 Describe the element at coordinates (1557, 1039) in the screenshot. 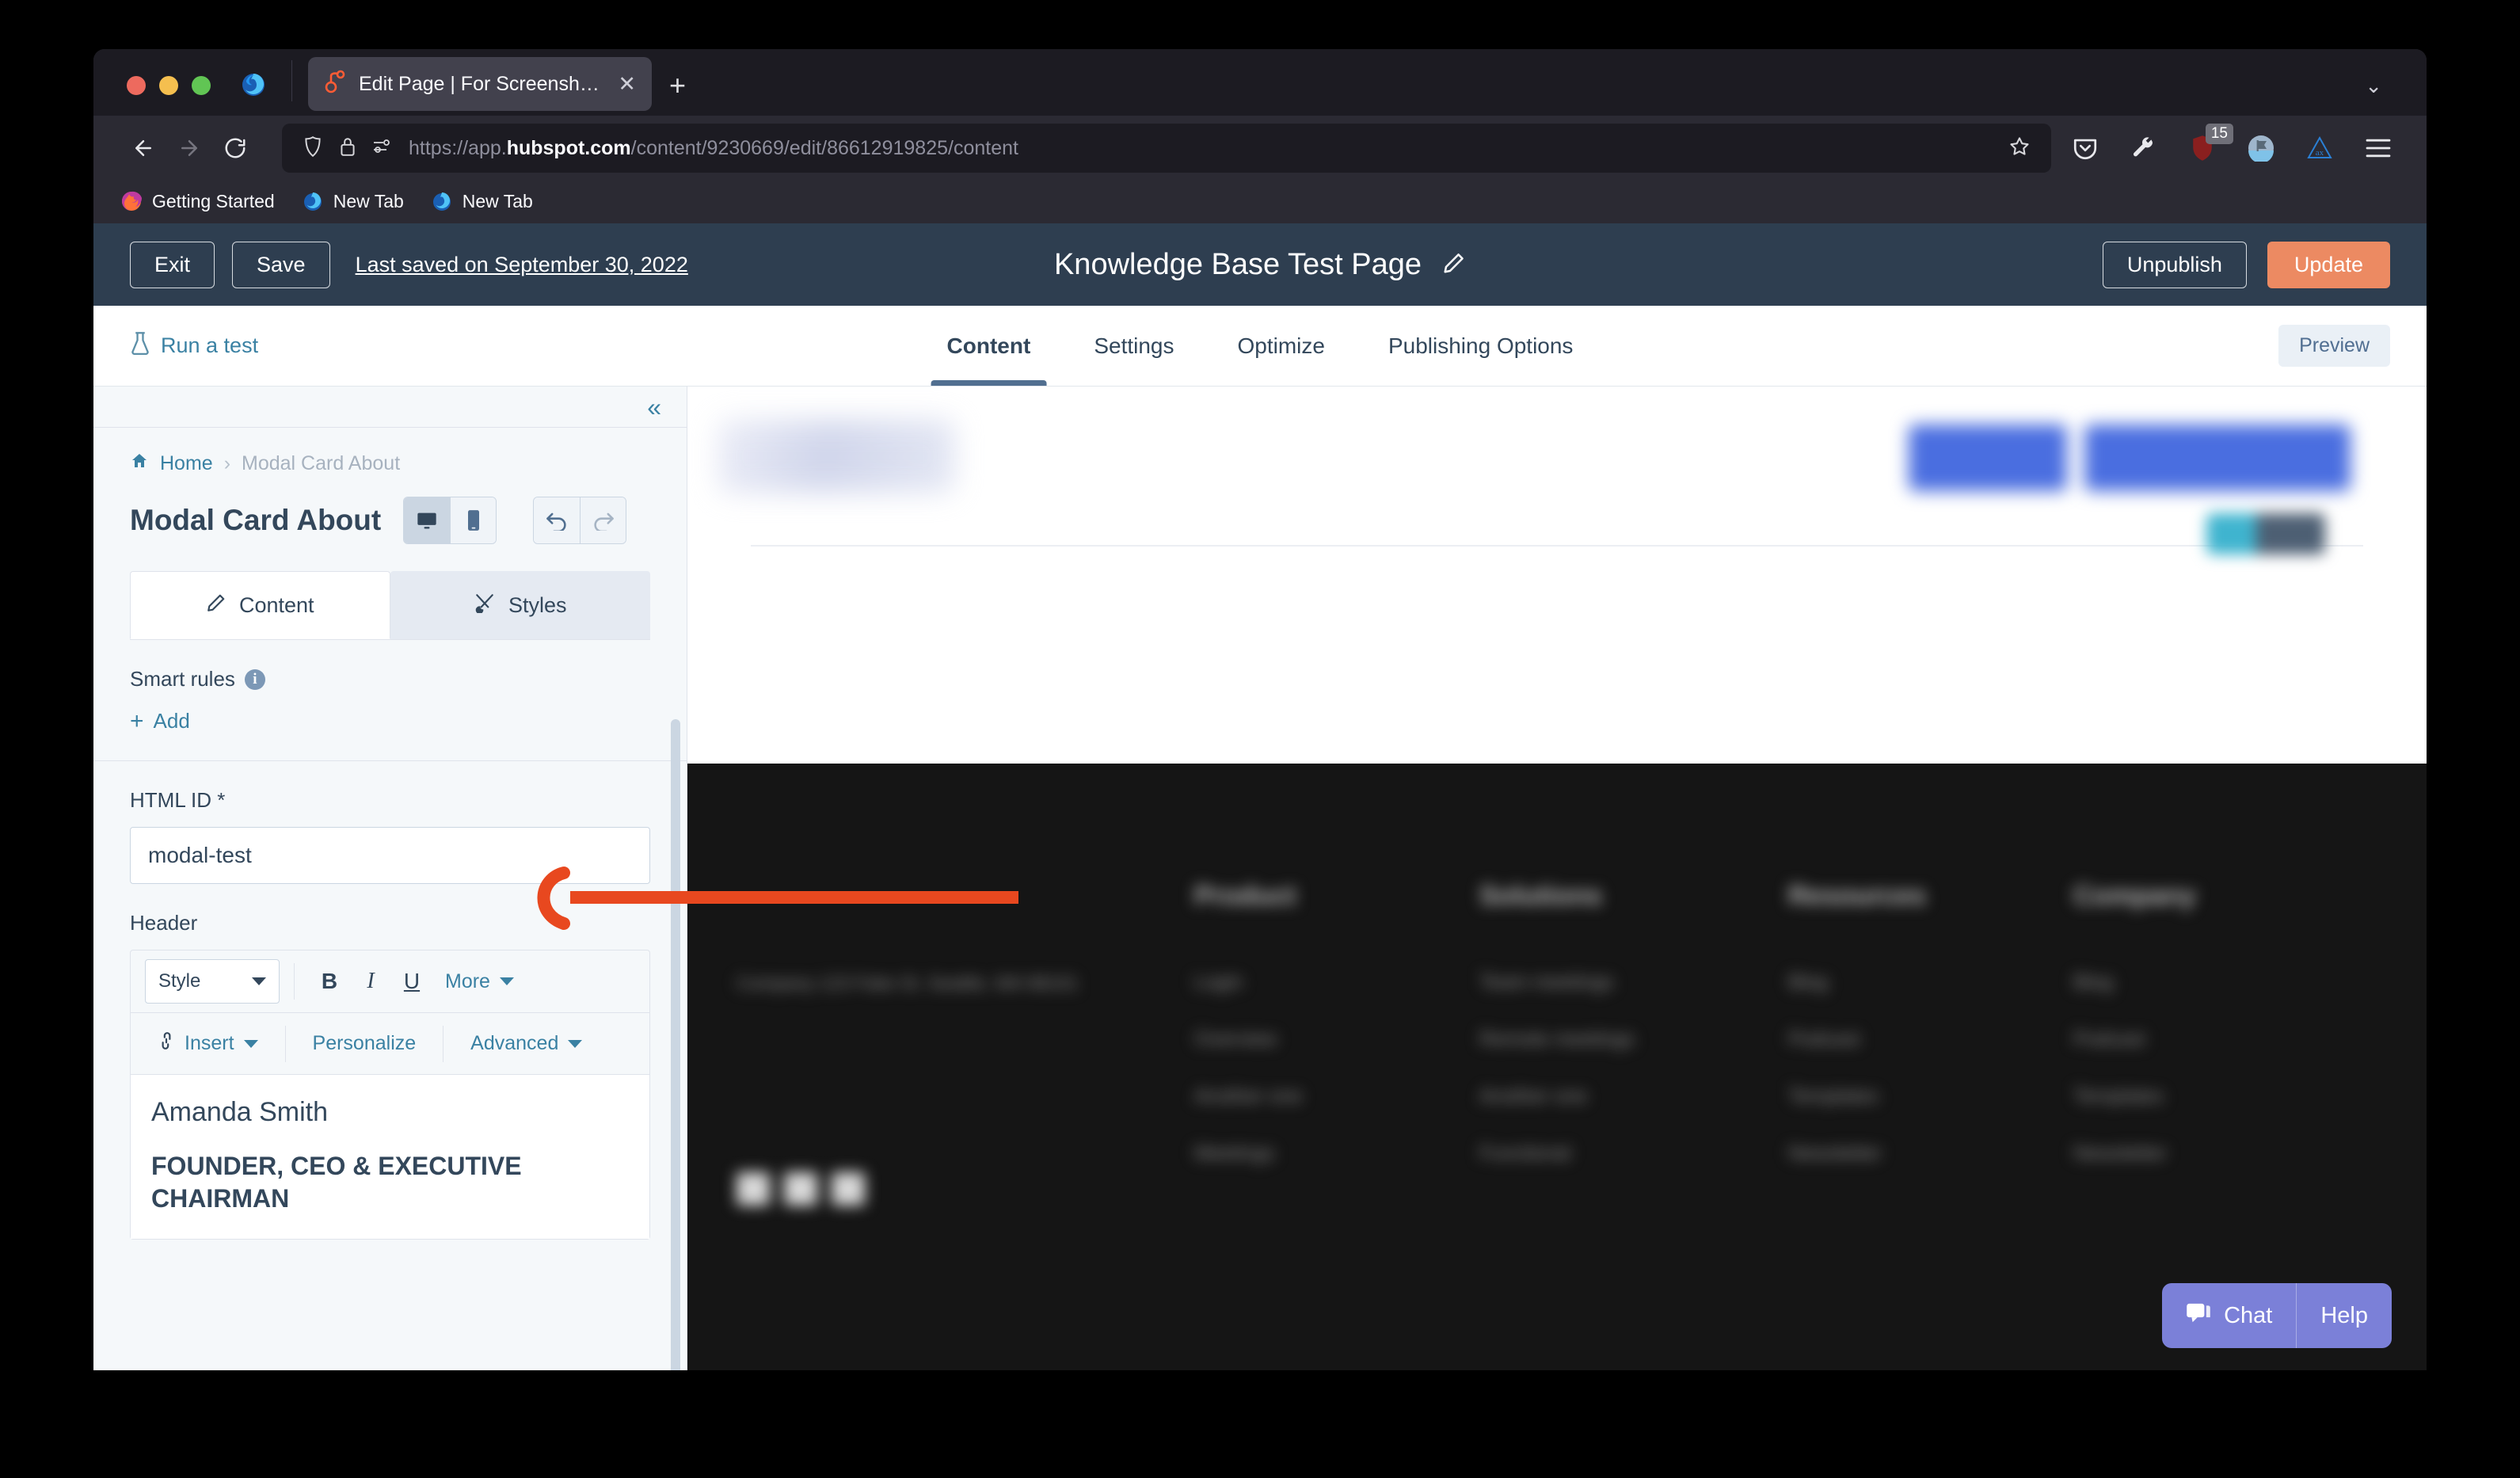

I see `preview-footer-link: Remote meetings` at that location.